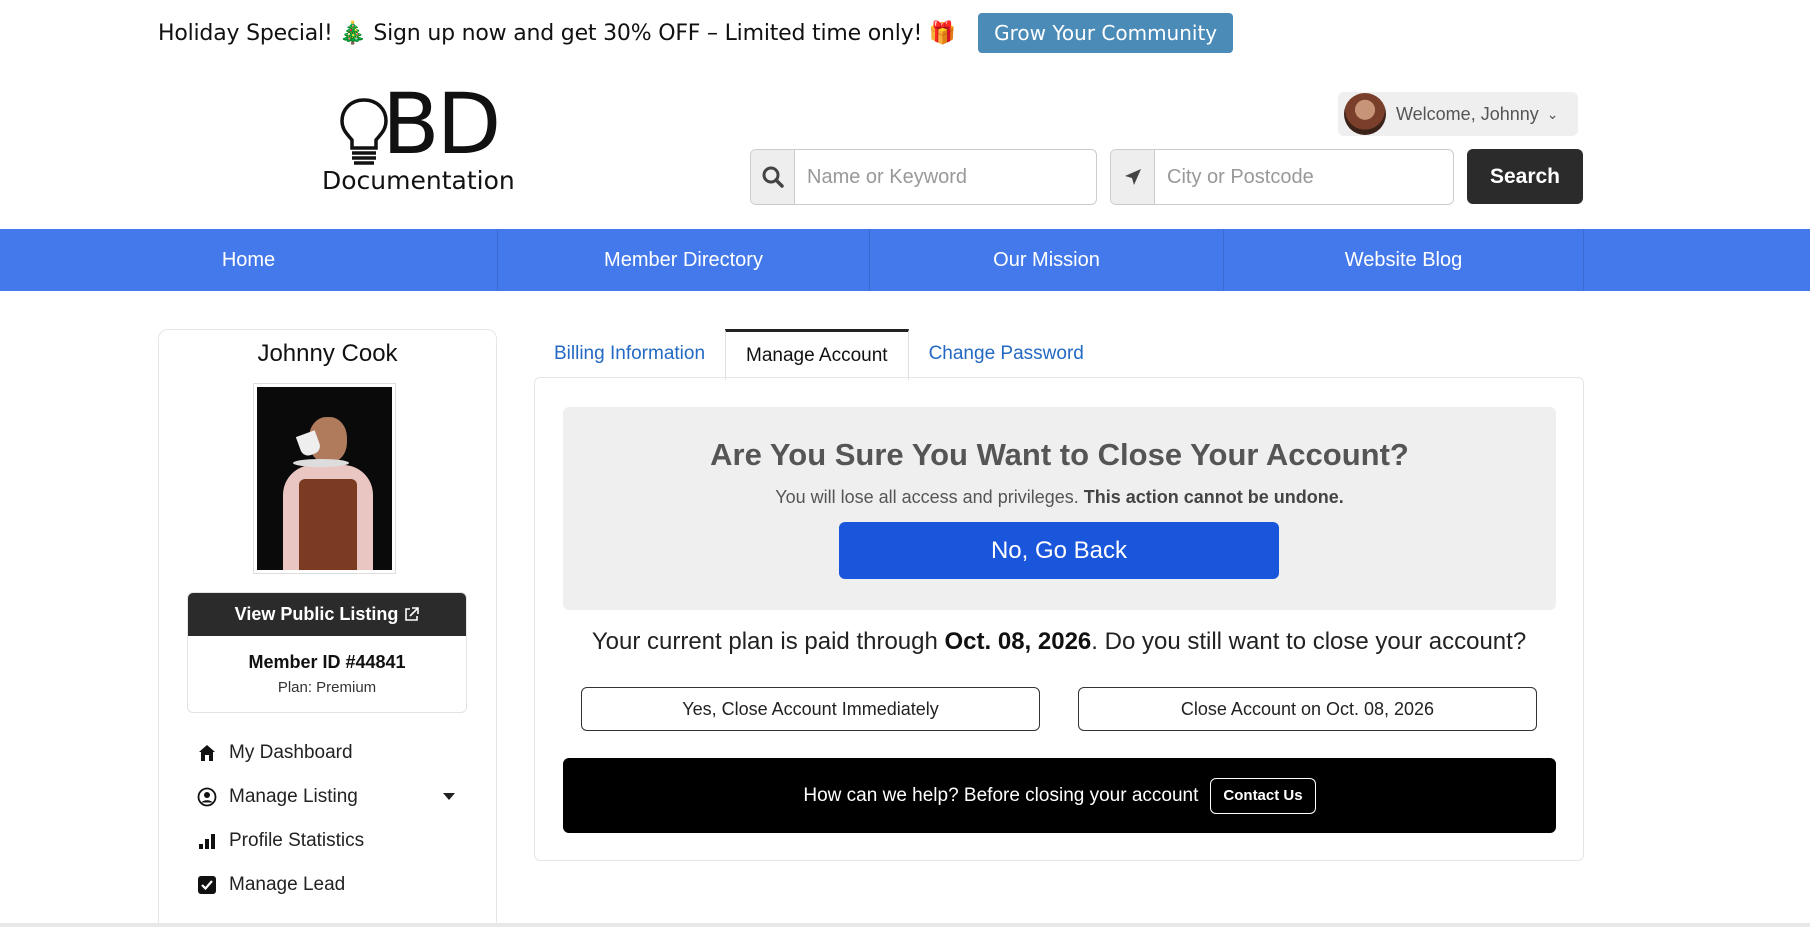 The height and width of the screenshot is (927, 1810). What do you see at coordinates (1552, 113) in the screenshot?
I see `chevron-down-icon: ⌄` at bounding box center [1552, 113].